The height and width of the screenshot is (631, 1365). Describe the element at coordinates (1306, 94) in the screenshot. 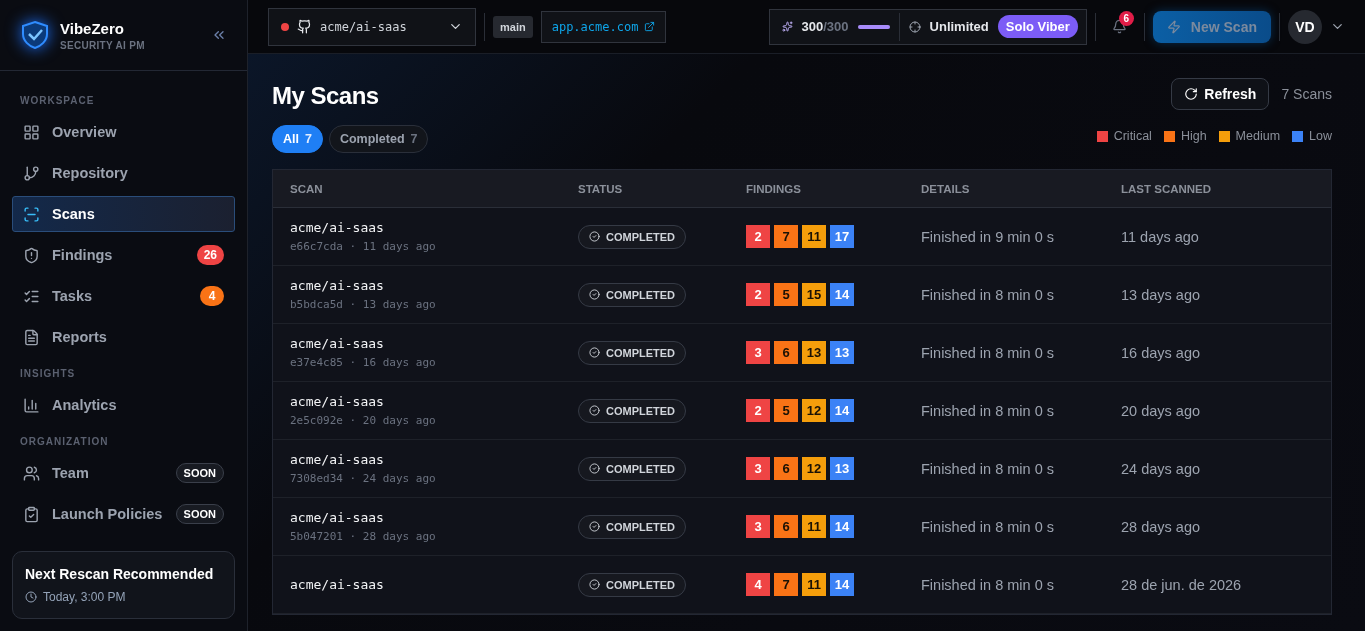

I see `scan-count: 7 Scans` at that location.